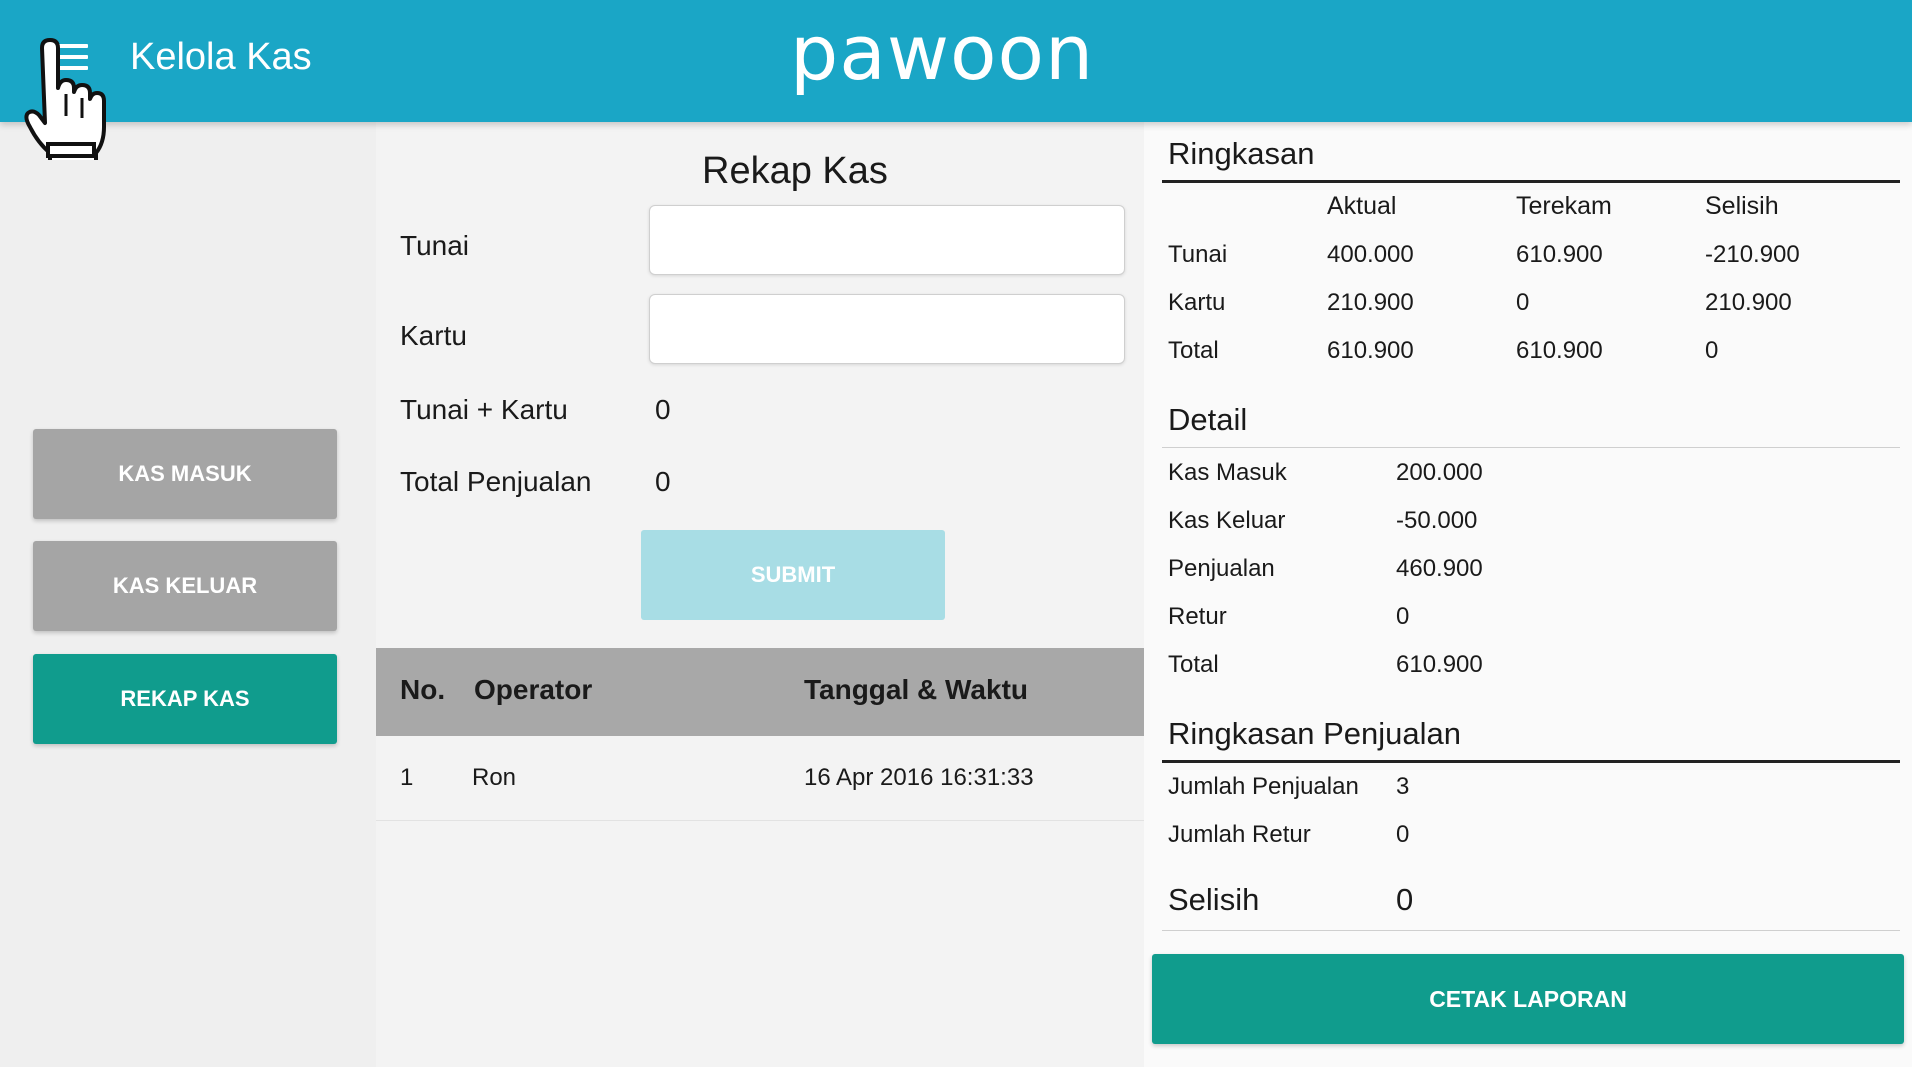  Describe the element at coordinates (1437, 520) in the screenshot. I see `detail-value: -50.000` at that location.